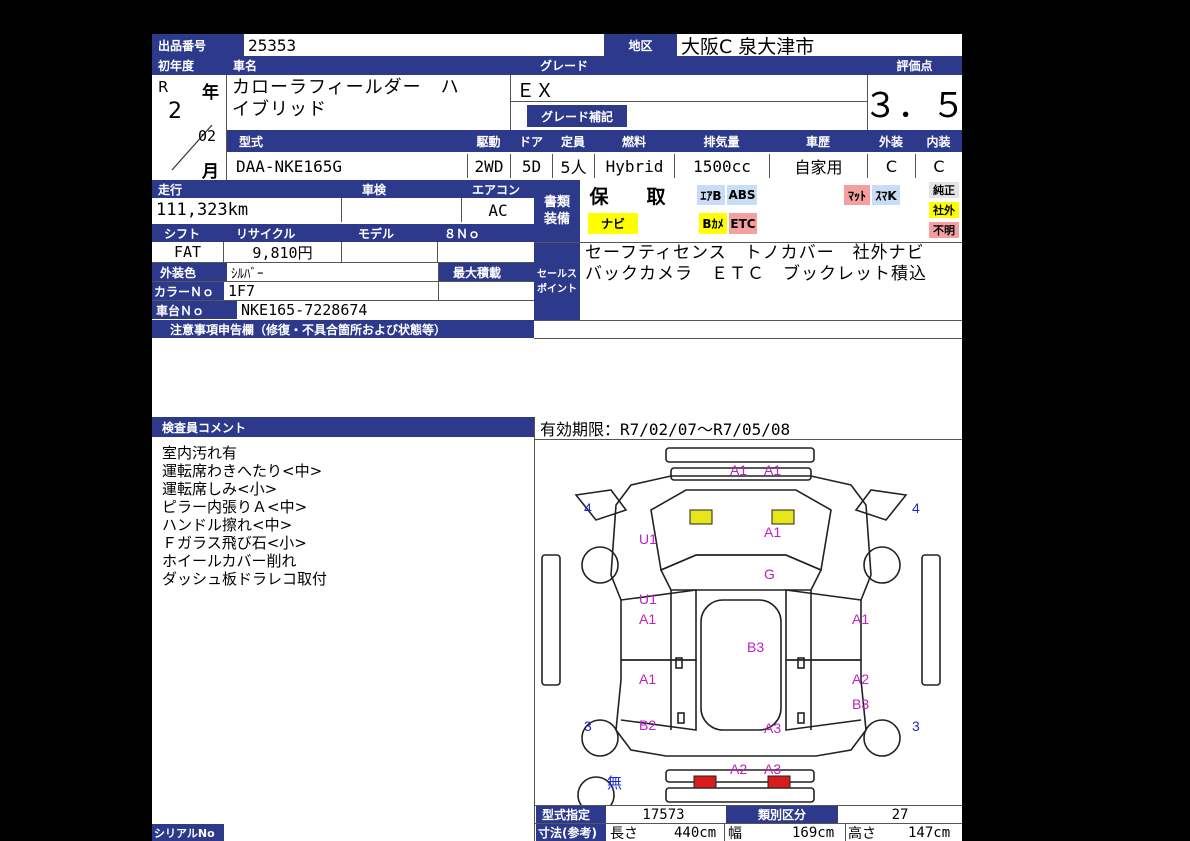 This screenshot has width=1190, height=841. Describe the element at coordinates (735, 833) in the screenshot. I see `width-label: 幅` at that location.